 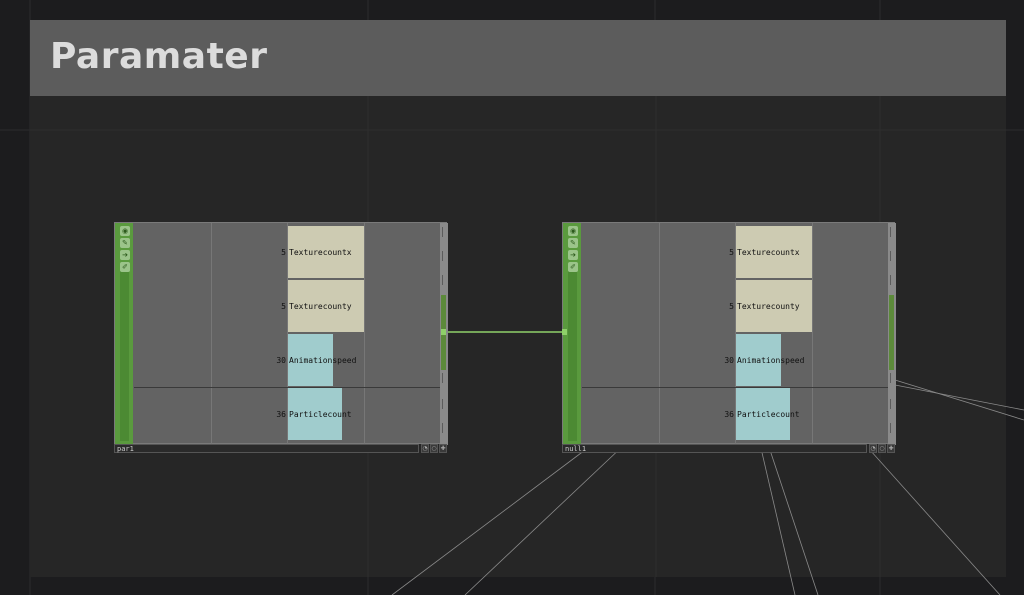 I want to click on output-connector, so click(x=891, y=332).